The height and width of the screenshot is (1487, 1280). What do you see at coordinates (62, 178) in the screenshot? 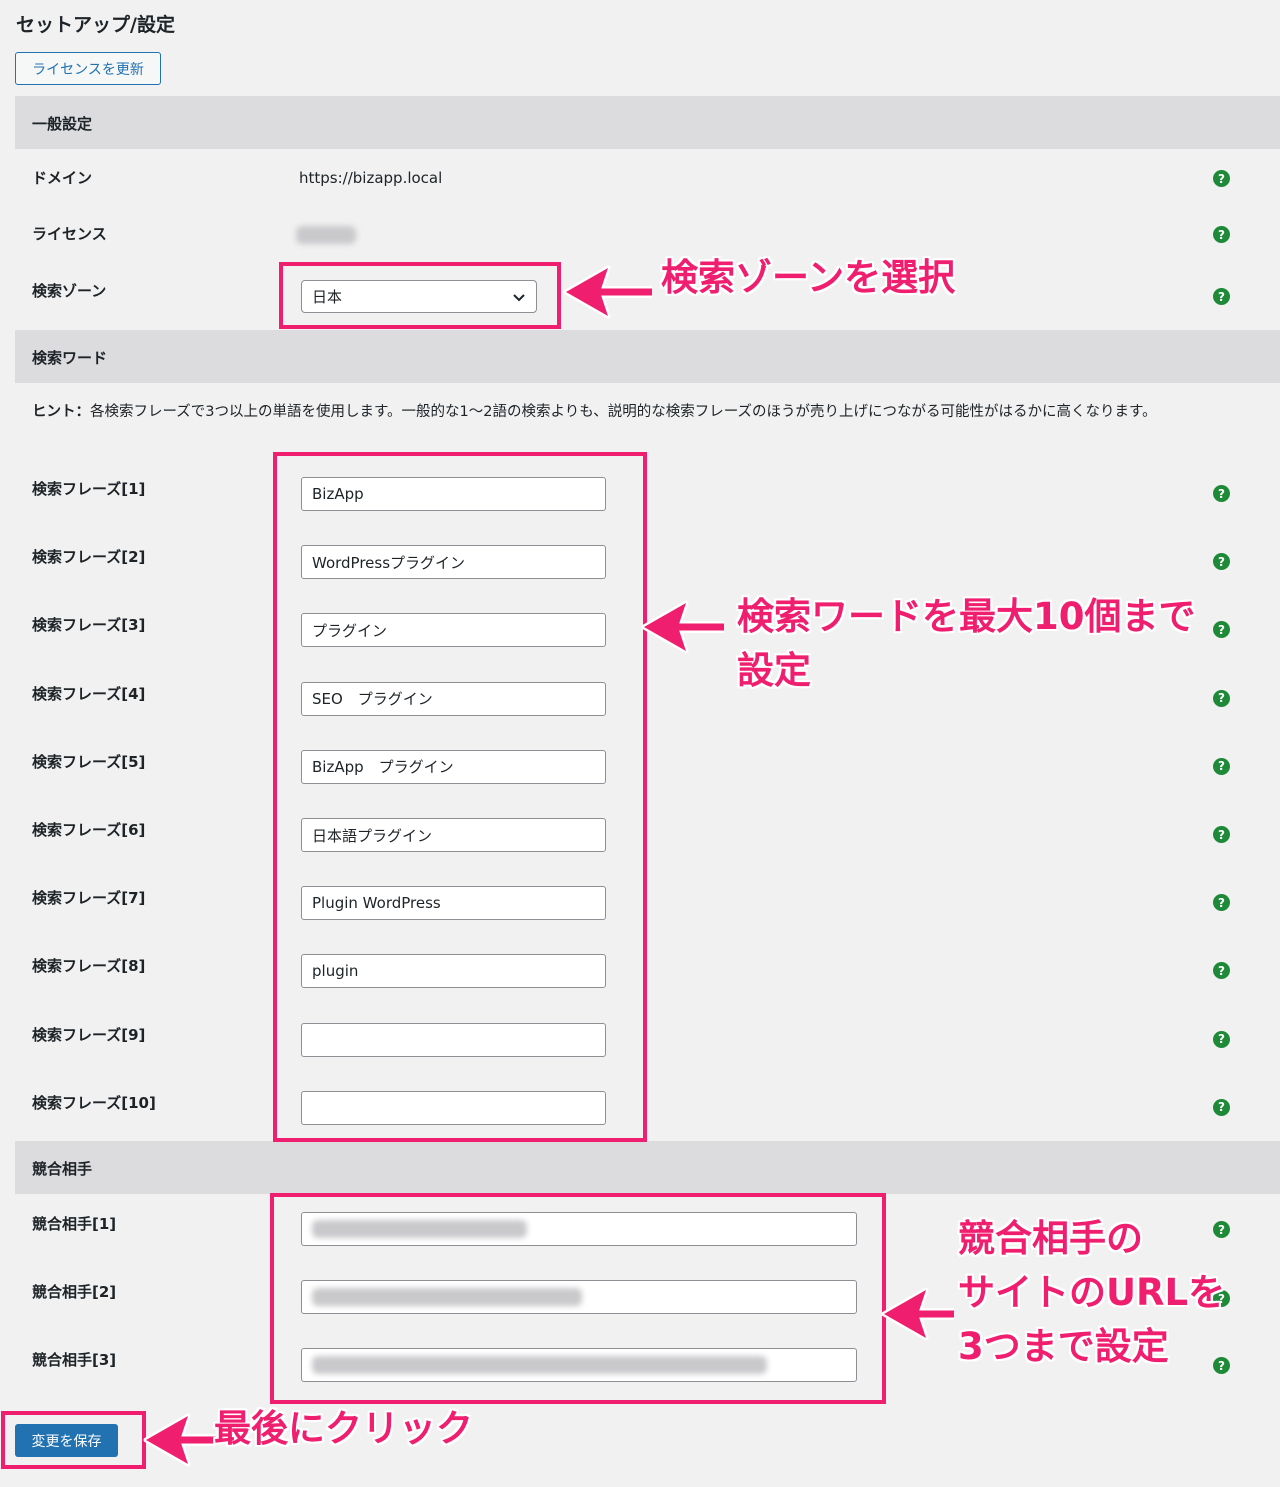
I see `domain-label: ドメイン` at bounding box center [62, 178].